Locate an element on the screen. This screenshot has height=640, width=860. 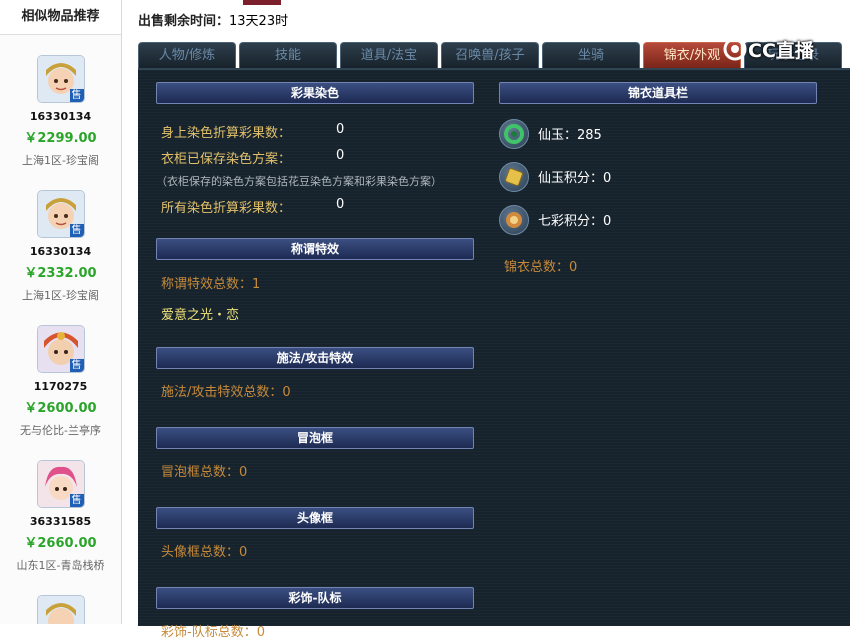
wardrobe-dye-label: 衣柜已保存染色方案： is located at coordinates (226, 159).